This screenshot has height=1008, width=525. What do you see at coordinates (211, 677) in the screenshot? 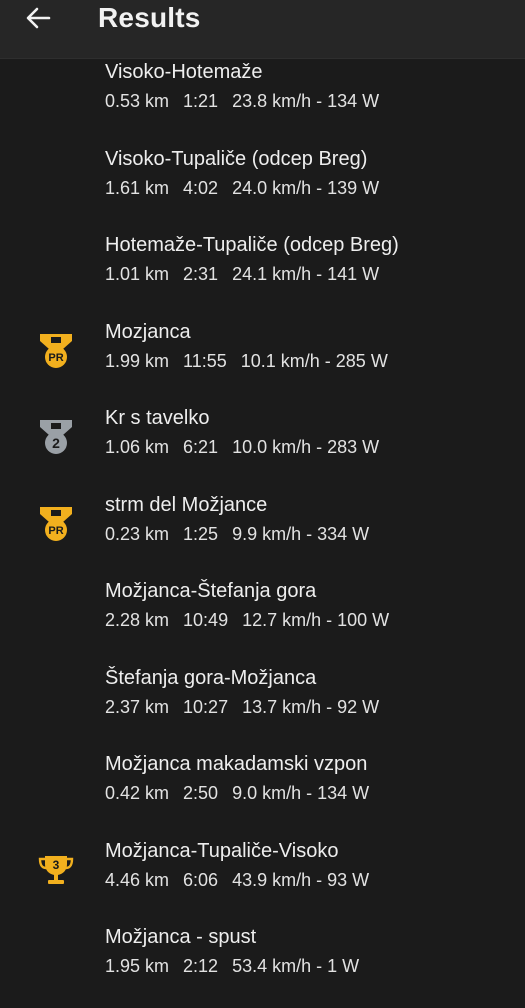
I see `segment-name: Štefanja gora-Možjanca` at bounding box center [211, 677].